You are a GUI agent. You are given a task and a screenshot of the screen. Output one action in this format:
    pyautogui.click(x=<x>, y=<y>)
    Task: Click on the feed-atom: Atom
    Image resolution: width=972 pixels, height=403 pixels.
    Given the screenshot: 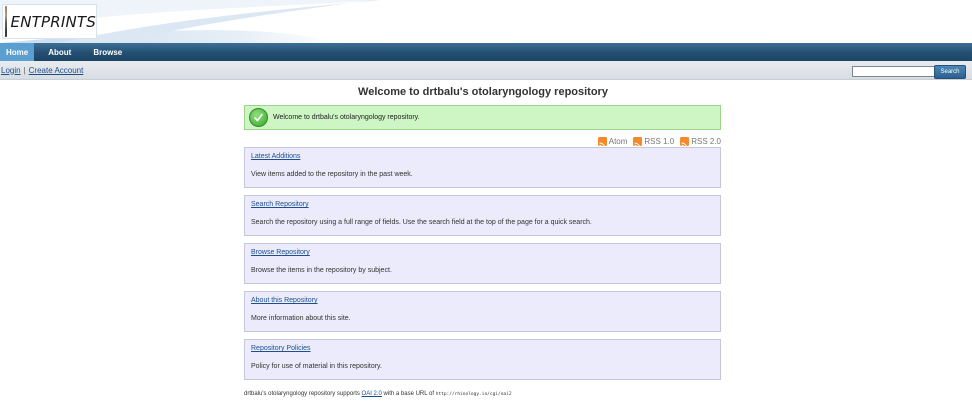 What is the action you would take?
    pyautogui.click(x=612, y=142)
    